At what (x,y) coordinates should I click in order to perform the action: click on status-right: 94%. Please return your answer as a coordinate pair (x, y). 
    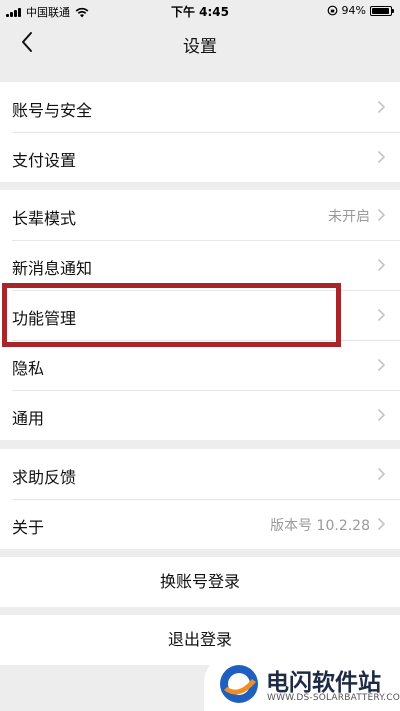
    Looking at the image, I should click on (360, 10).